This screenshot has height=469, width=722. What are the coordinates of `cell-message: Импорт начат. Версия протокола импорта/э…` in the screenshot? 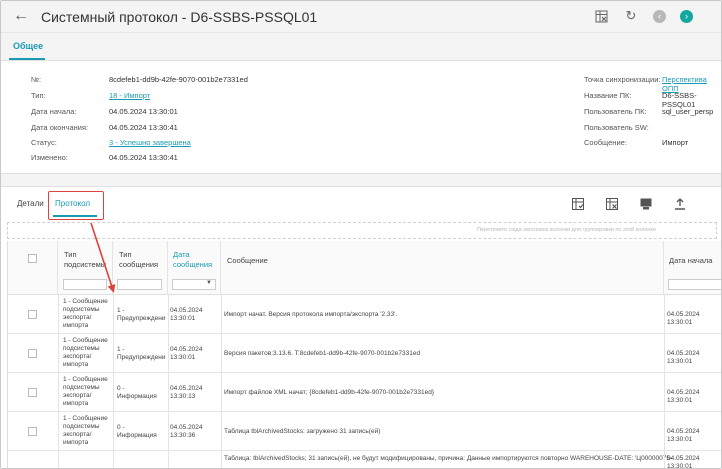 It's located at (311, 314).